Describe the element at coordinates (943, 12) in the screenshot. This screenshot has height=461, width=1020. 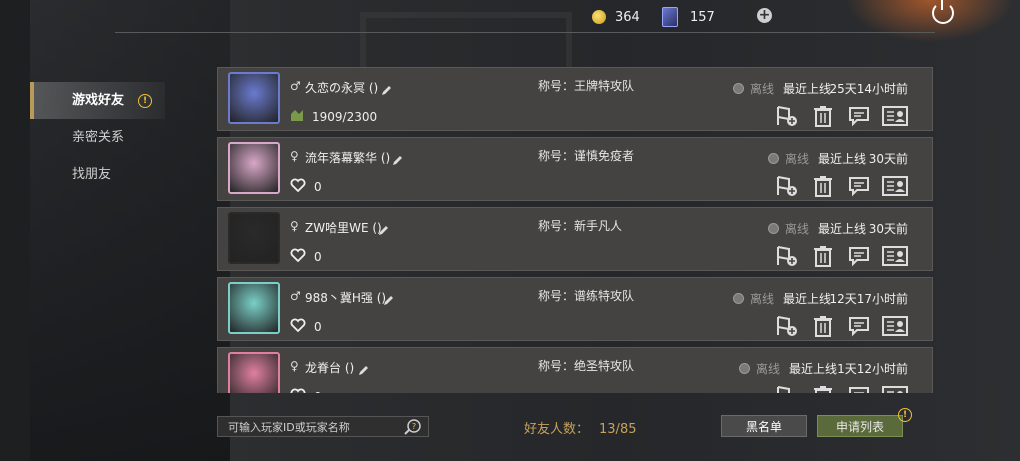
I see `power-icon` at that location.